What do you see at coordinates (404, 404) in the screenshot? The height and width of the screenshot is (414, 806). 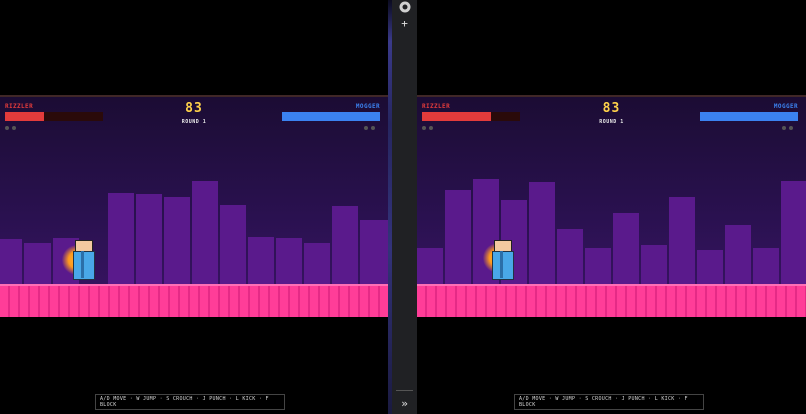 I see `double-chevron-right-icon: »` at bounding box center [404, 404].